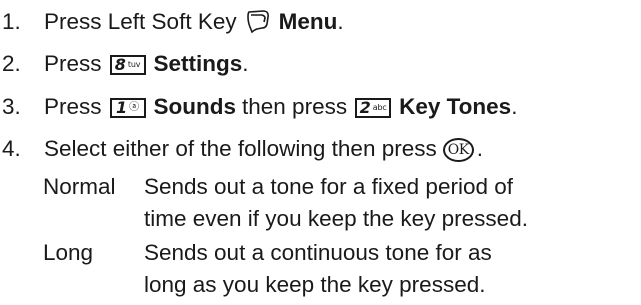 Image resolution: width=641 pixels, height=305 pixels. Describe the element at coordinates (11, 148) in the screenshot. I see `step-number: 4.` at that location.